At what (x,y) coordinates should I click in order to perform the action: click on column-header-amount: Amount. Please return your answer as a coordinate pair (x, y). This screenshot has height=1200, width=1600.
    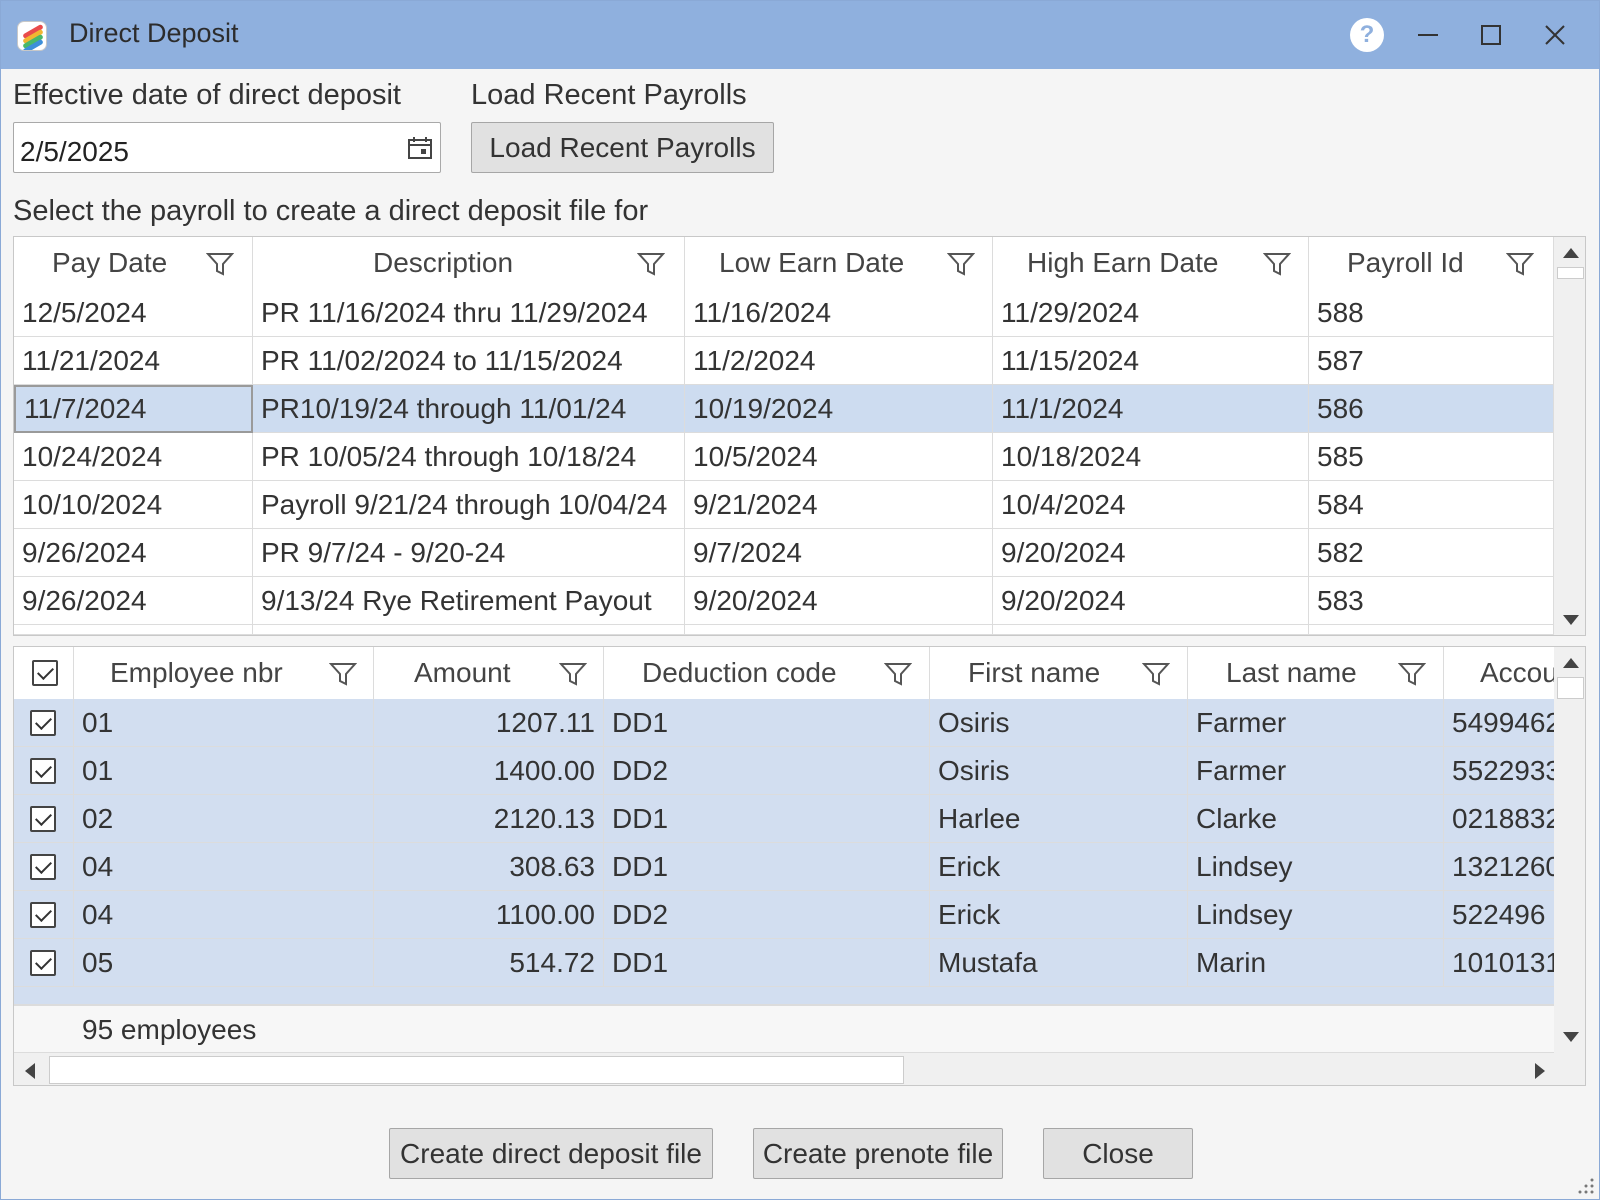
    Looking at the image, I should click on (489, 673).